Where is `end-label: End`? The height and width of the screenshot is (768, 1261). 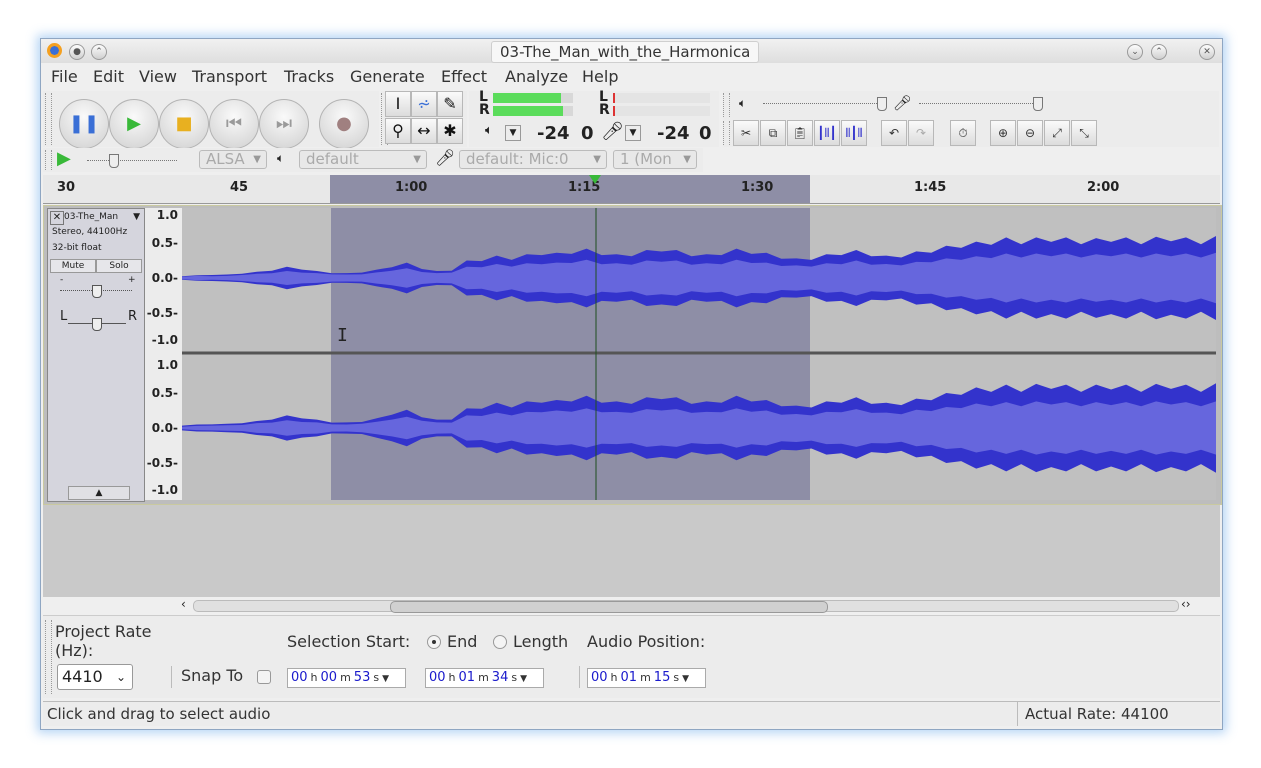
end-label: End is located at coordinates (462, 641).